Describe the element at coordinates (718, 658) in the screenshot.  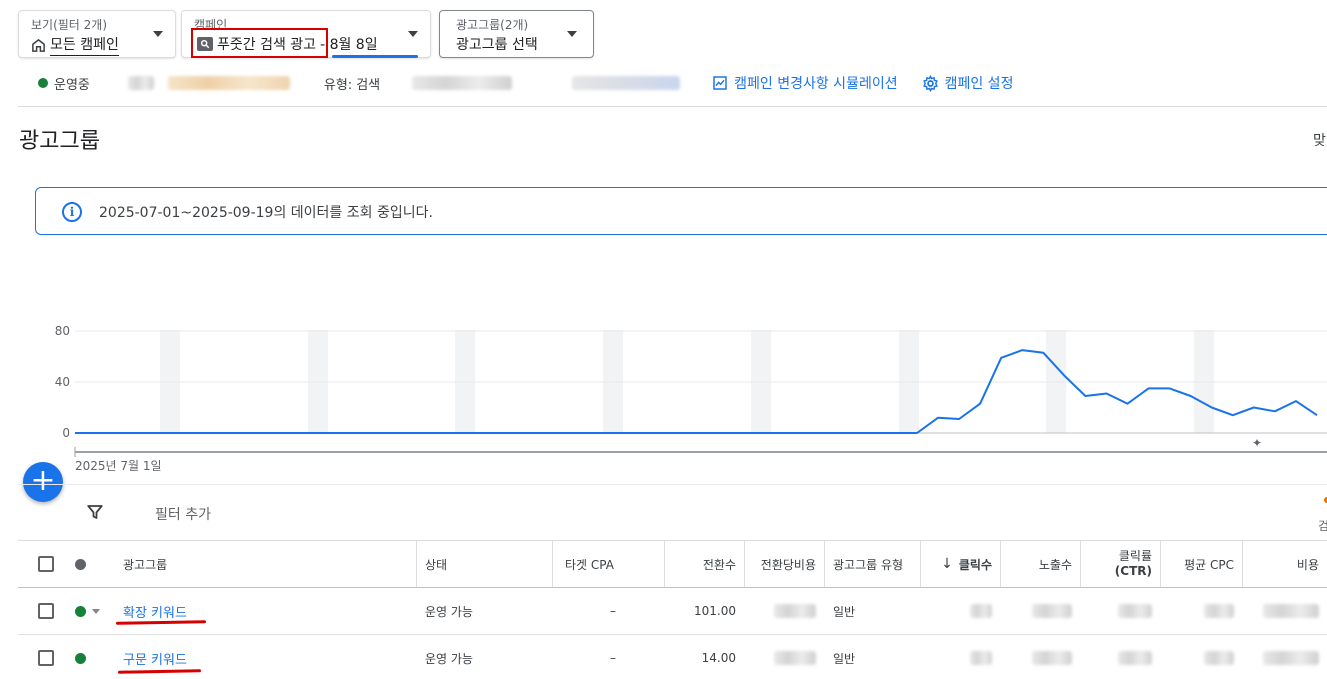
I see `conversions-cell: 14.00` at that location.